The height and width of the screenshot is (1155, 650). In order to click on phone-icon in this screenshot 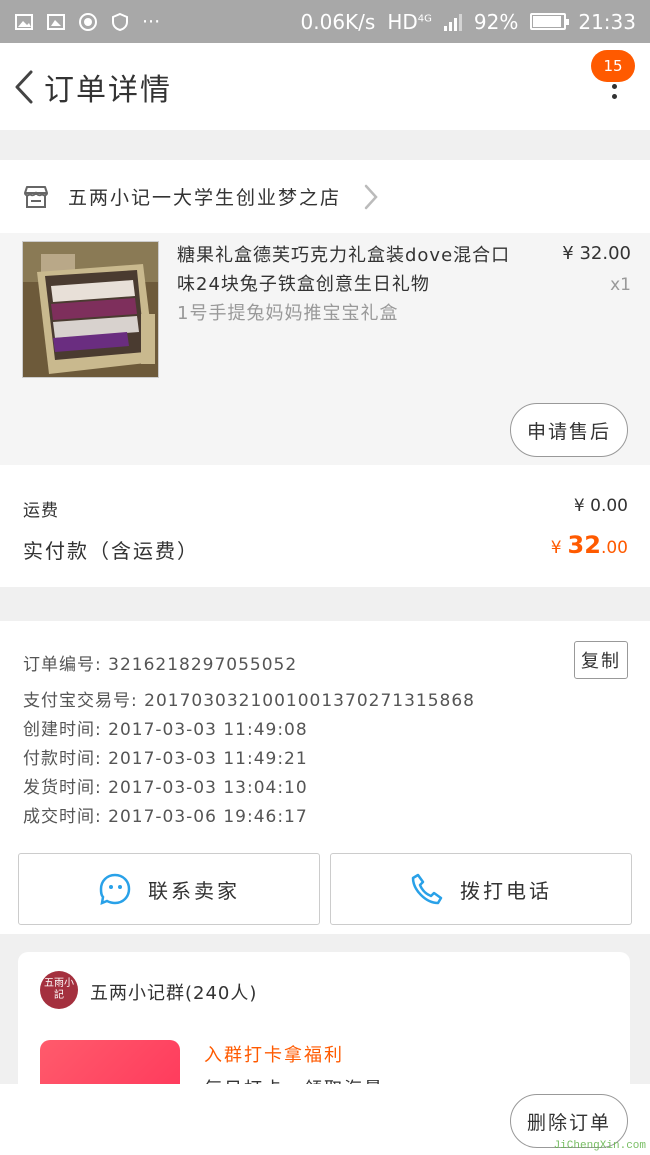, I will do `click(427, 889)`.